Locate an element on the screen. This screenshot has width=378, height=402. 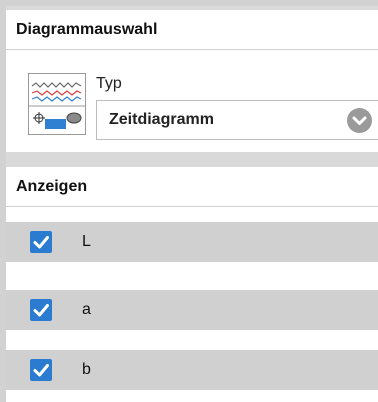
type-label: Typ is located at coordinates (109, 83).